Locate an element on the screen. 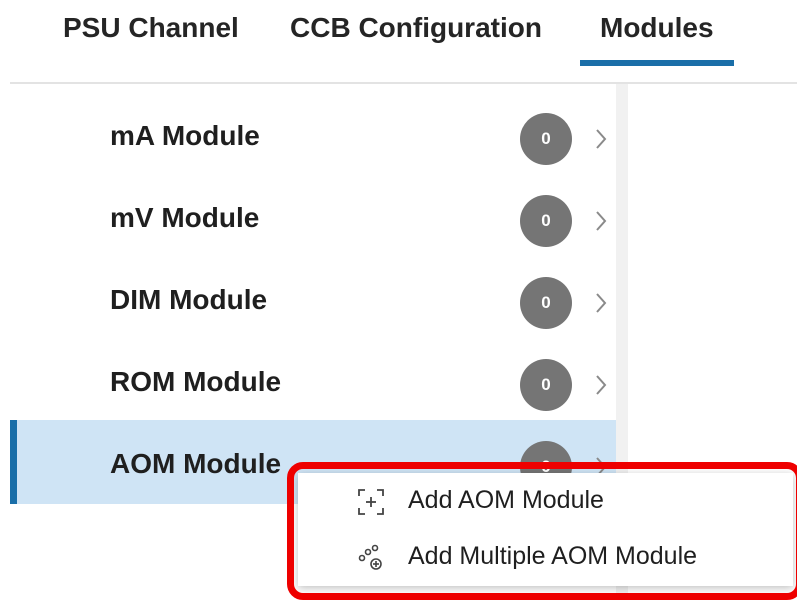  module-label: DIM Module is located at coordinates (189, 299).